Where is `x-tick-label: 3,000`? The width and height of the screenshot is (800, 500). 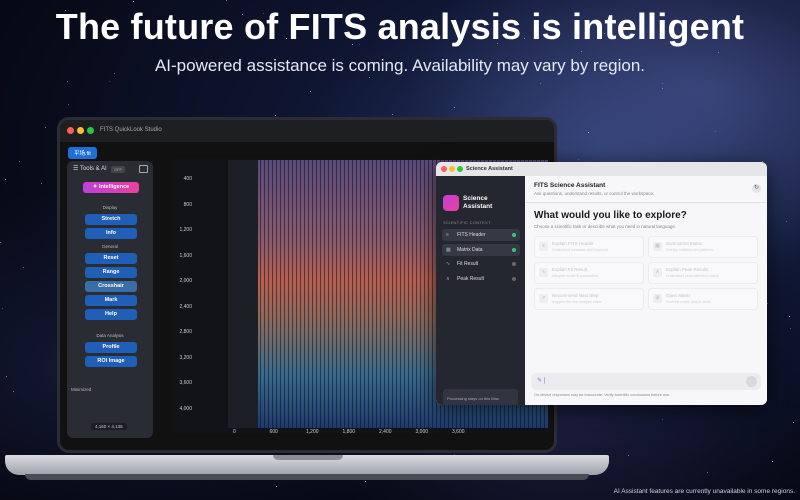 x-tick-label: 3,000 is located at coordinates (422, 432).